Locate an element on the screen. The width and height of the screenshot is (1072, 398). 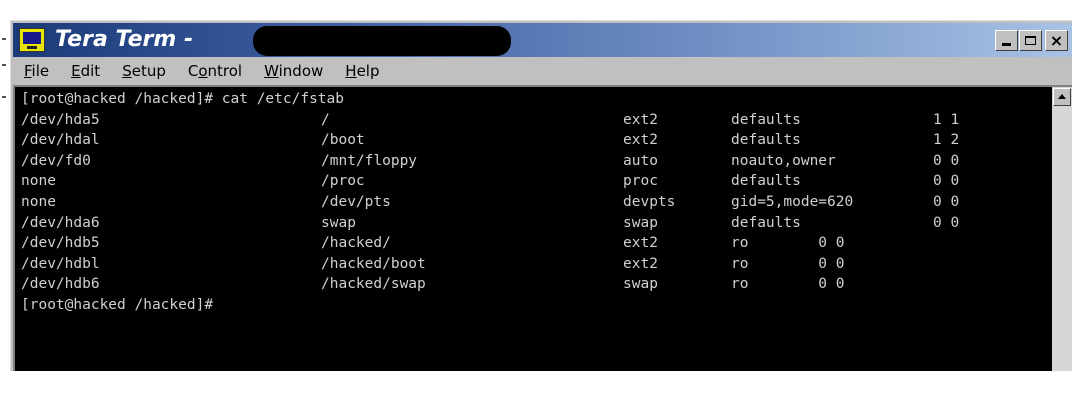
fstab-device: /dev/hdal is located at coordinates (60, 140).